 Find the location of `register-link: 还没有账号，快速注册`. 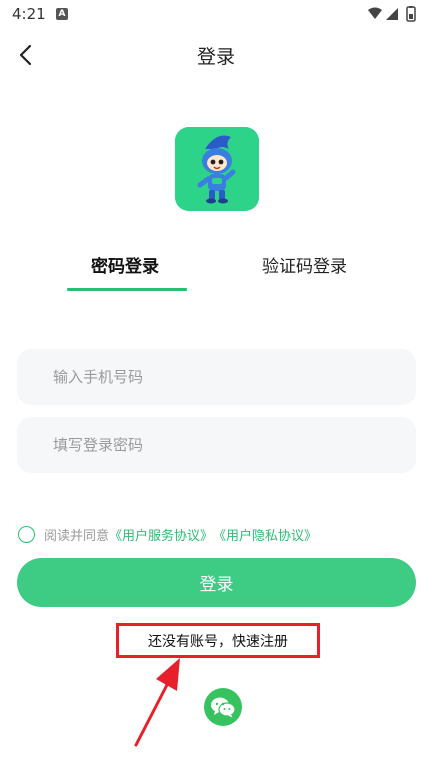

register-link: 还没有账号，快速注册 is located at coordinates (218, 640).